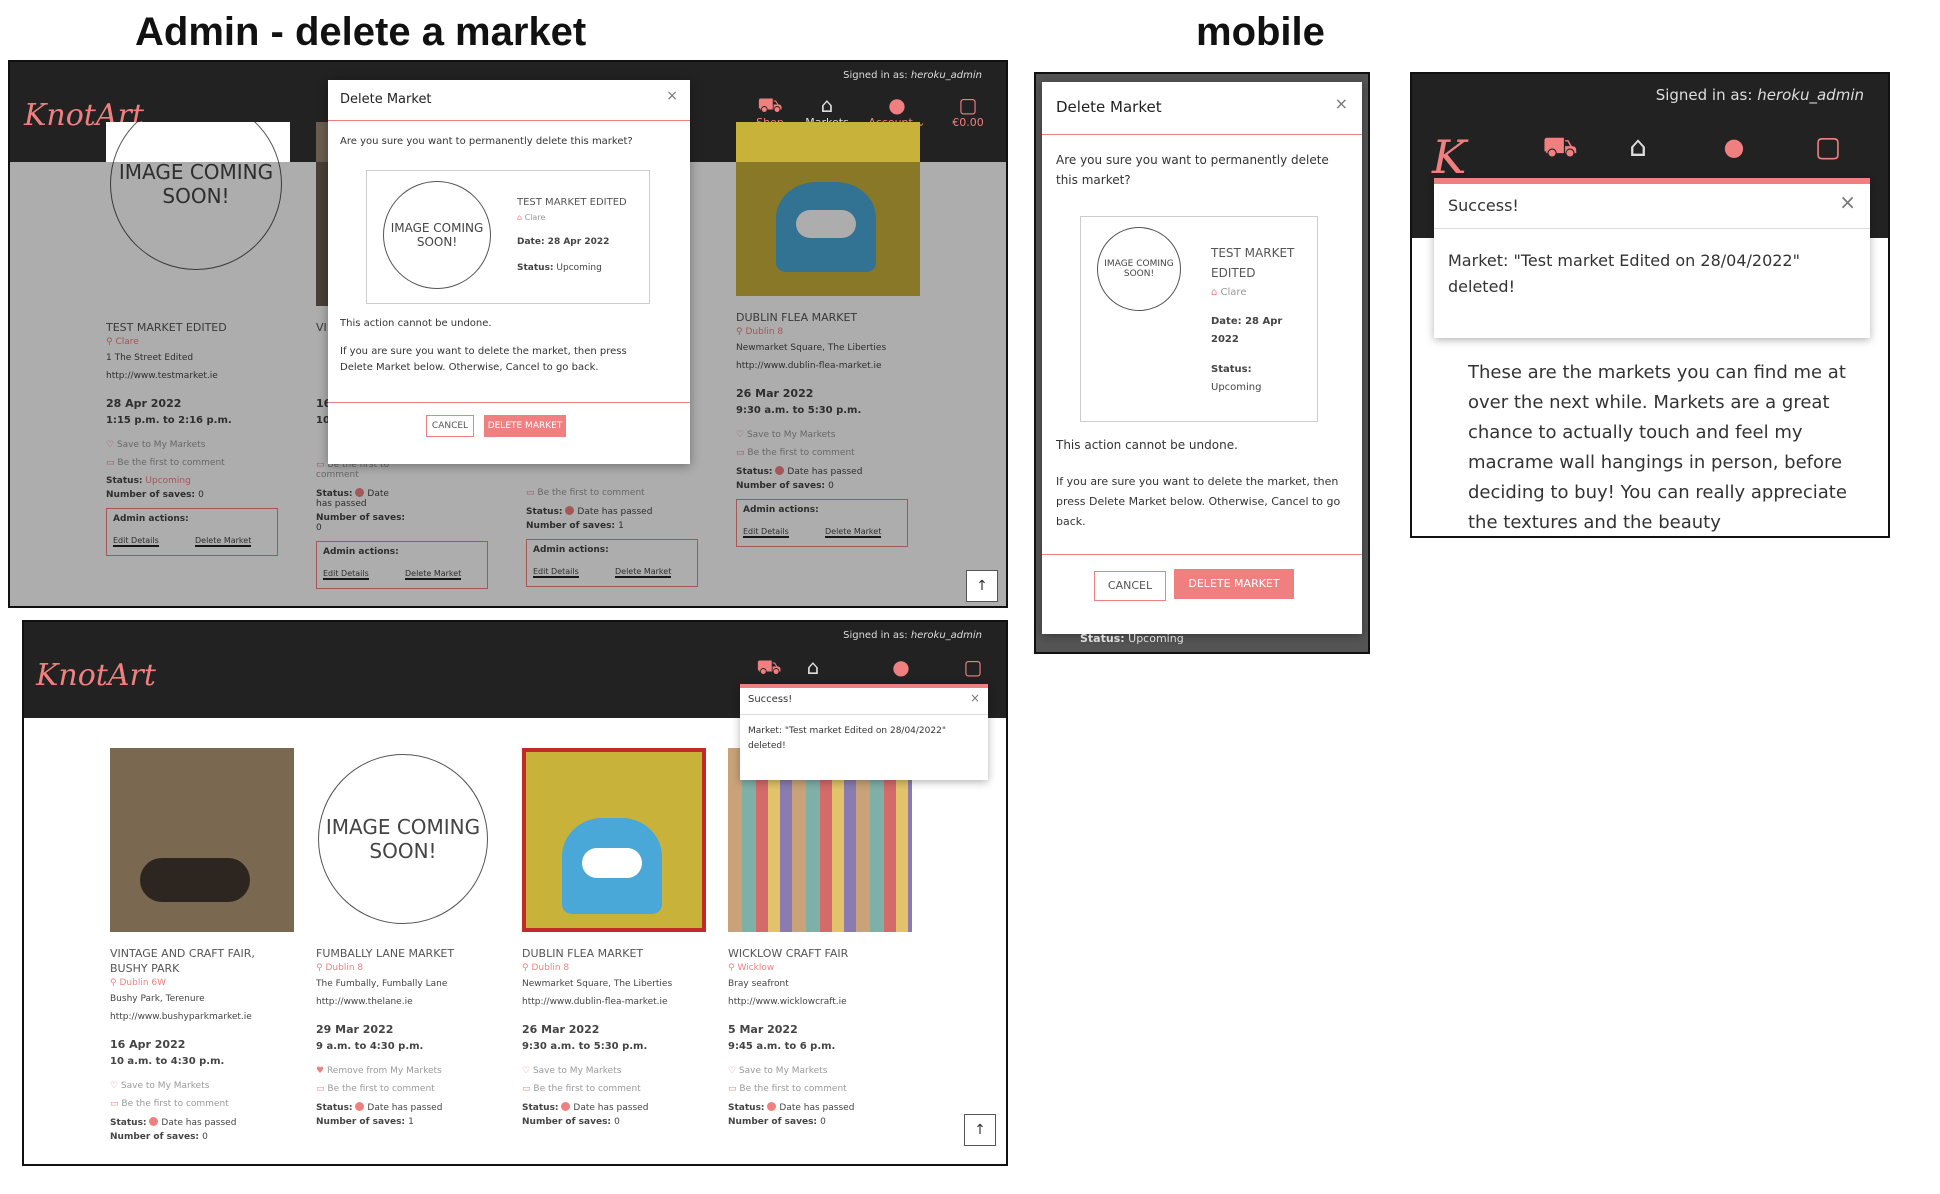 This screenshot has width=1940, height=1194. Describe the element at coordinates (561, 1029) in the screenshot. I see `card-date: 26 Mar 2022` at that location.